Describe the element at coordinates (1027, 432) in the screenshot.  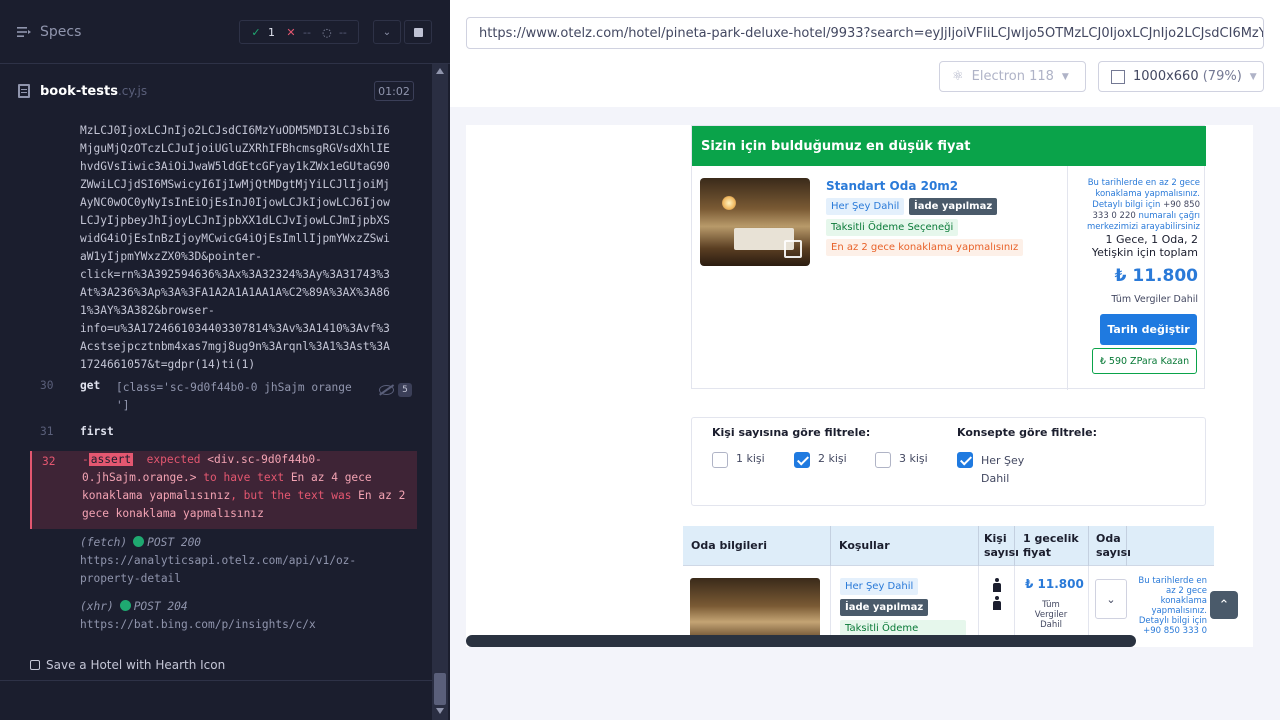
I see `concept-filter-title: Konsepte göre filtrele:` at that location.